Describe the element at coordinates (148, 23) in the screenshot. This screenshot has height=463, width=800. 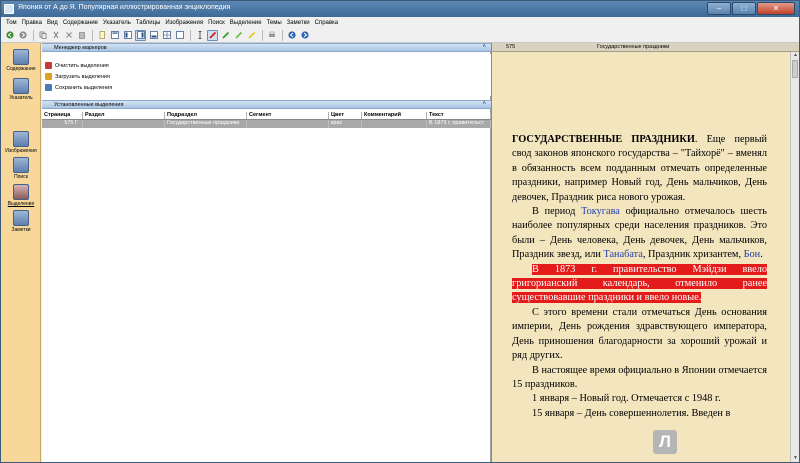
I see `menu-tables: Таблицы` at that location.